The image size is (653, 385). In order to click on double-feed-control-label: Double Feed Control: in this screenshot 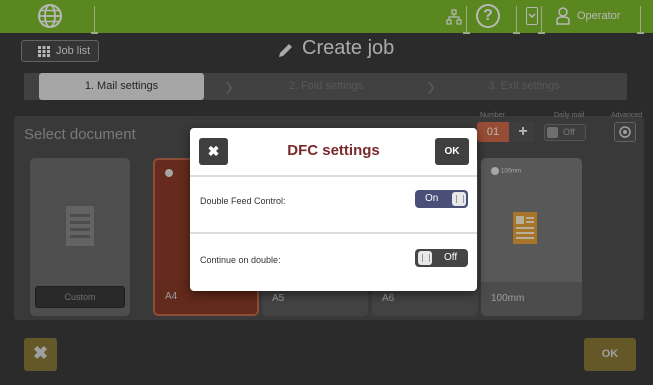, I will do `click(243, 201)`.